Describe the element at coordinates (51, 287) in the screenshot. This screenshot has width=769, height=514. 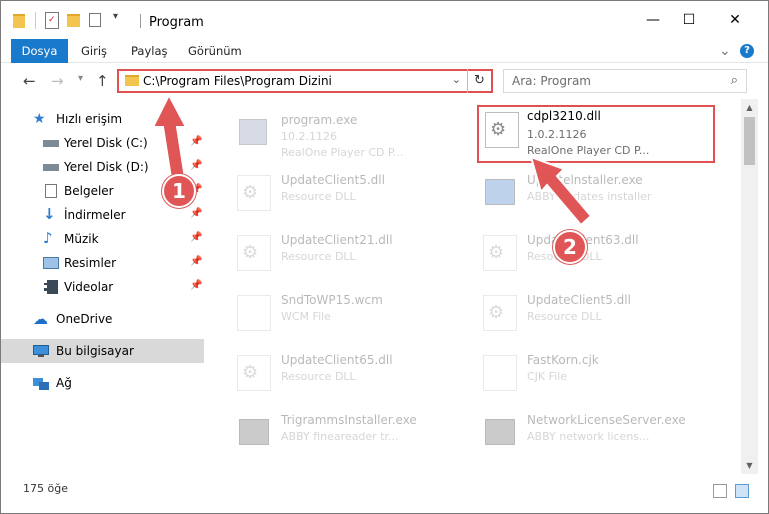
I see `videos-icon` at that location.